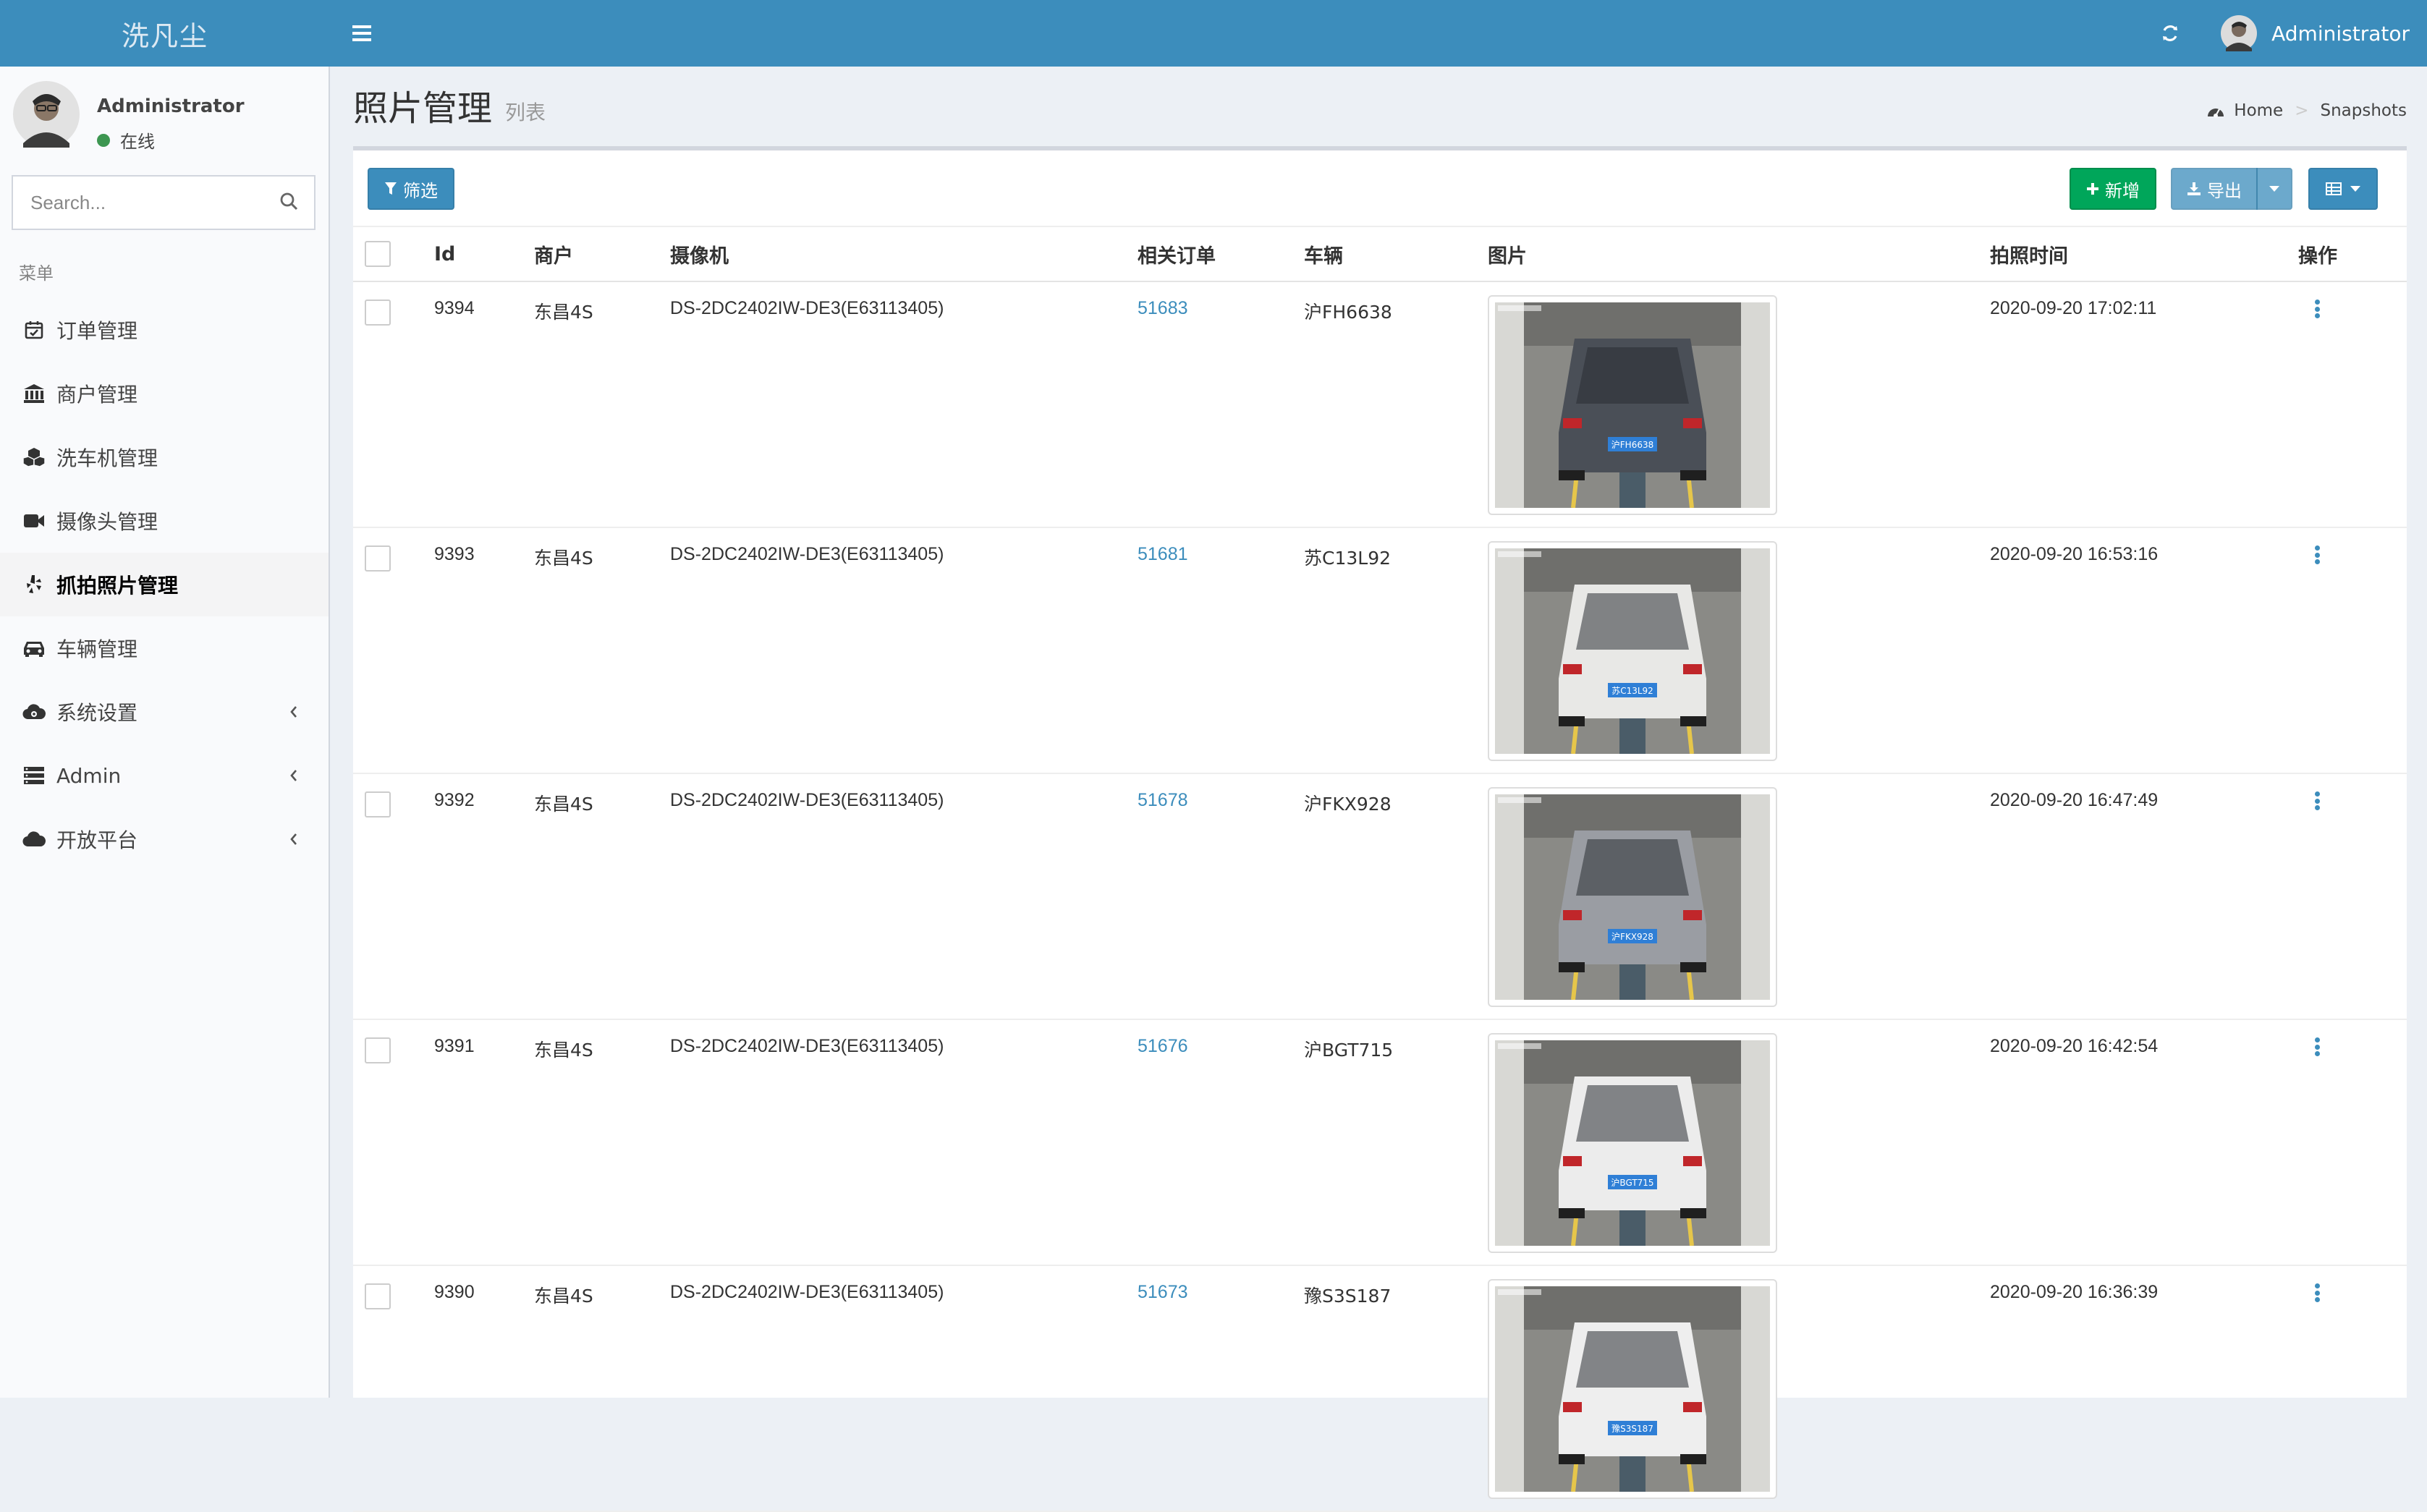 This screenshot has height=1512, width=2427. Describe the element at coordinates (1221, 254) in the screenshot. I see `column-header-order: 相关订单` at that location.